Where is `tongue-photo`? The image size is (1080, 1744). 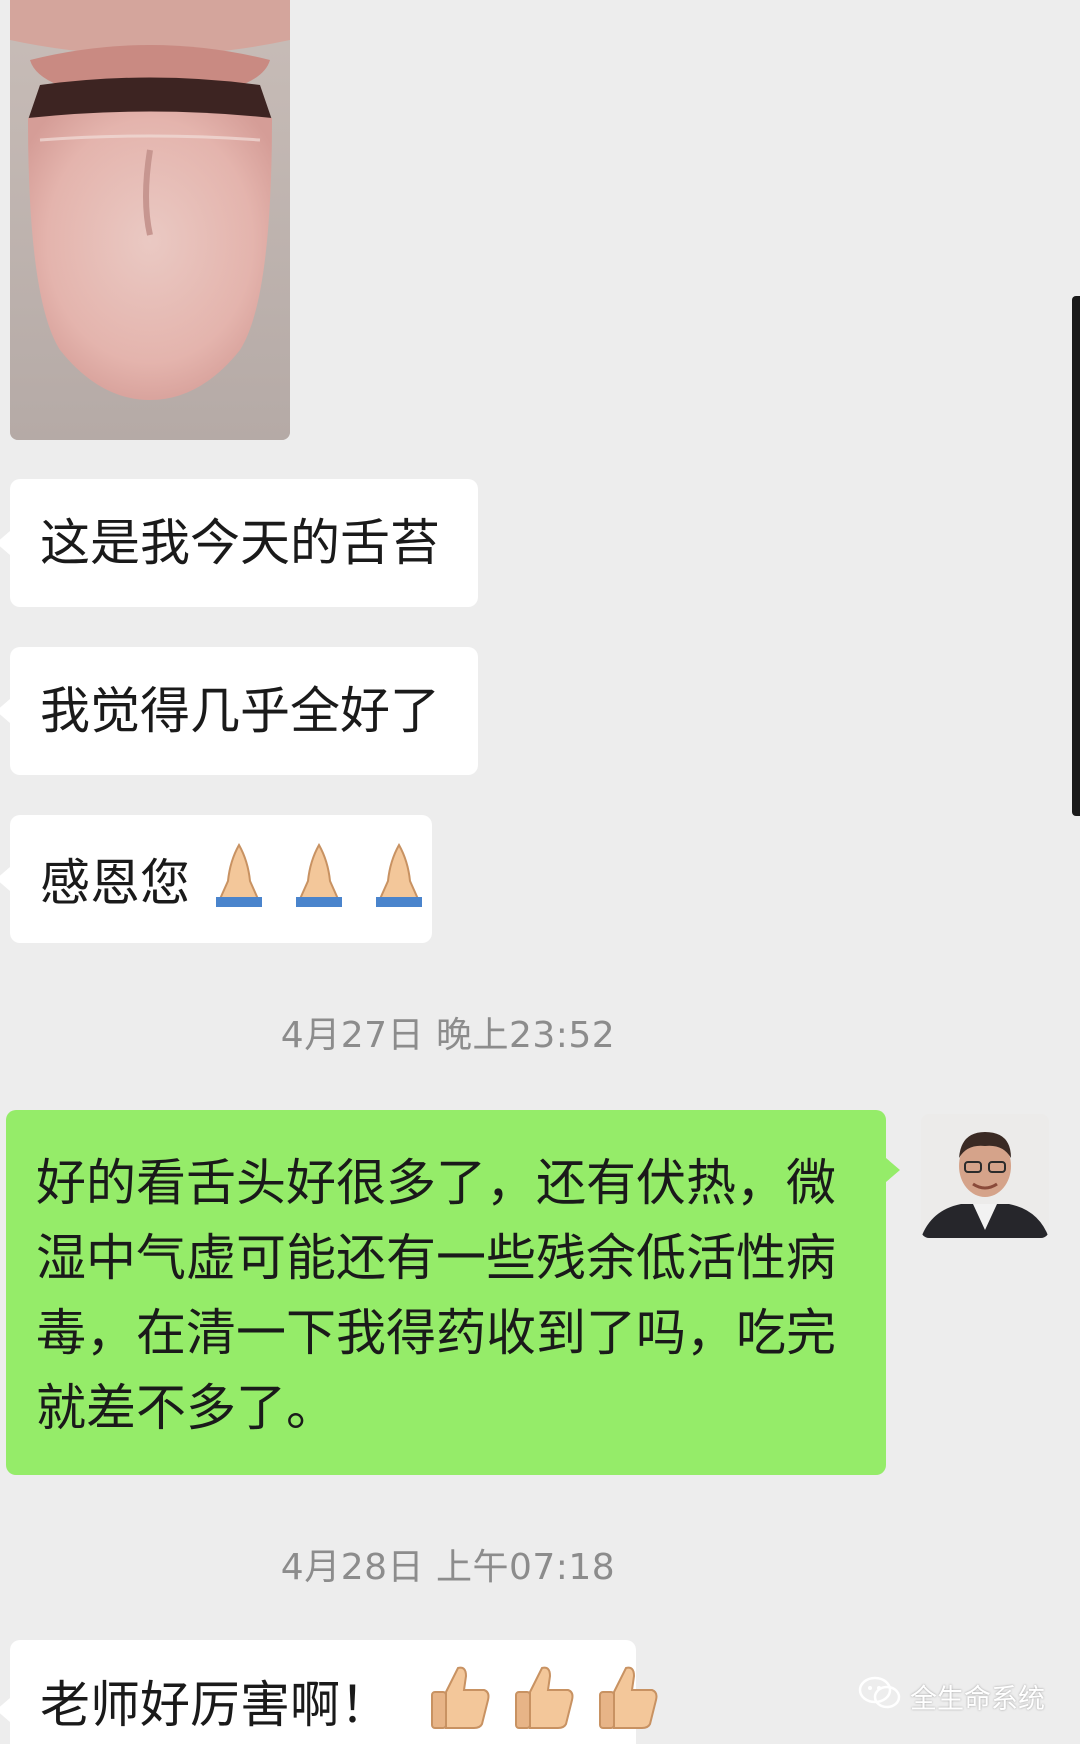
tongue-photo is located at coordinates (150, 220).